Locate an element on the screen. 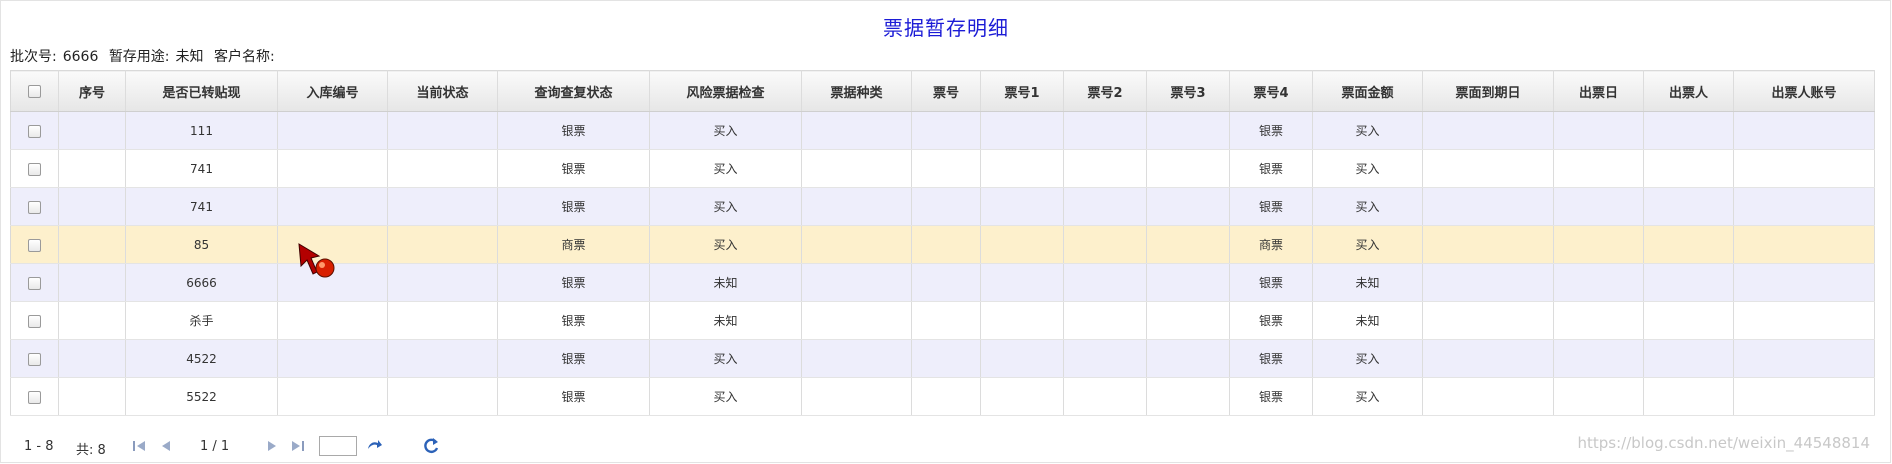  first-page-icon is located at coordinates (139, 446).